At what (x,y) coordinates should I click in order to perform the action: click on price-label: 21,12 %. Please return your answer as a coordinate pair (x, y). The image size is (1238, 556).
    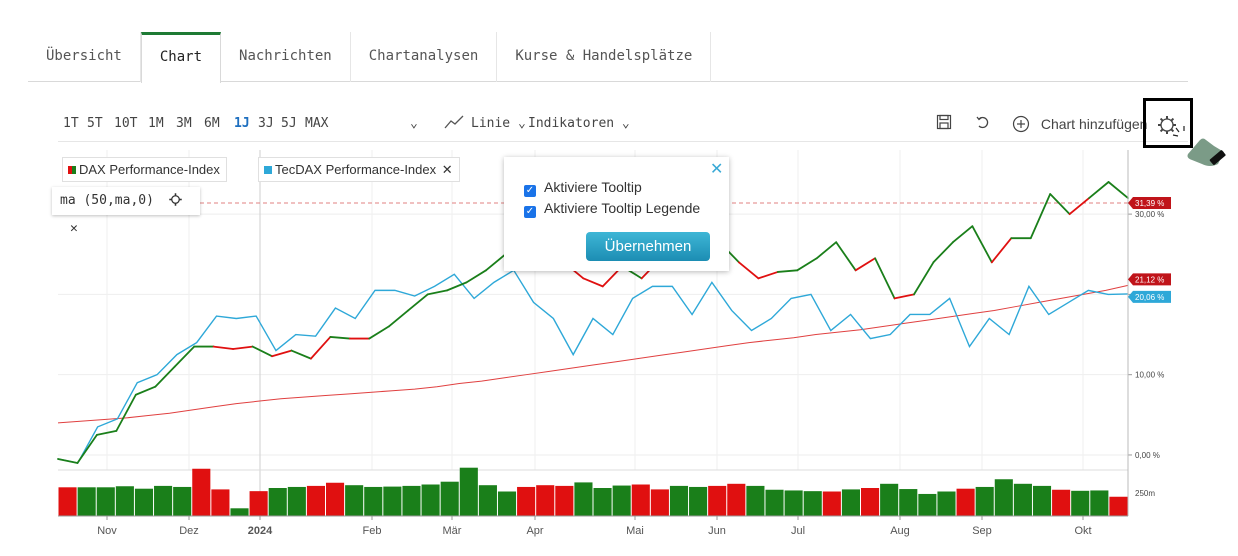
    Looking at the image, I should click on (1149, 279).